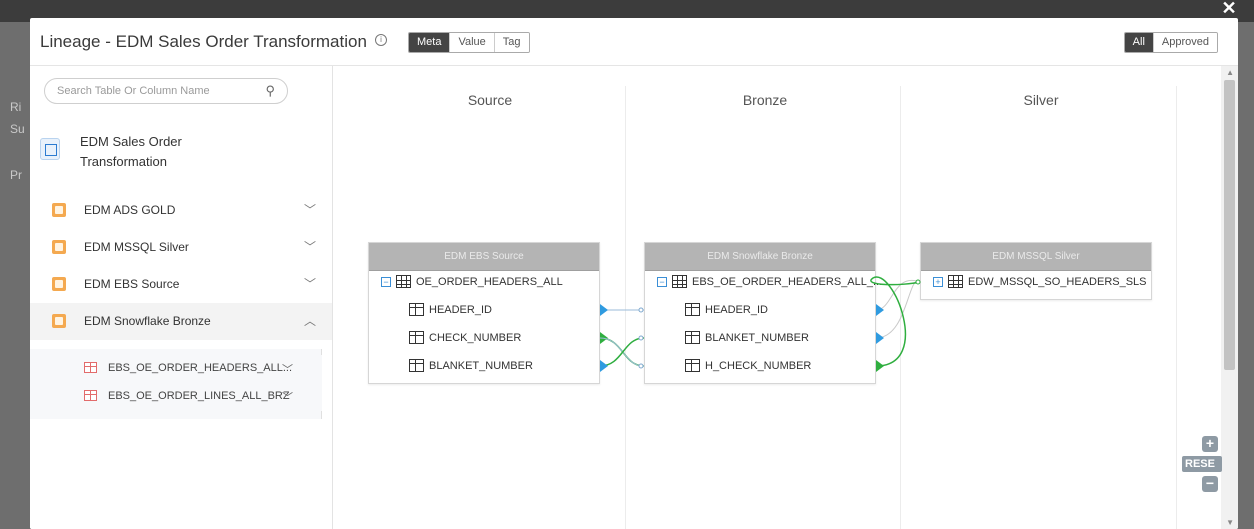 This screenshot has width=1254, height=529. Describe the element at coordinates (471, 42) in the screenshot. I see `tab-value: Value` at that location.